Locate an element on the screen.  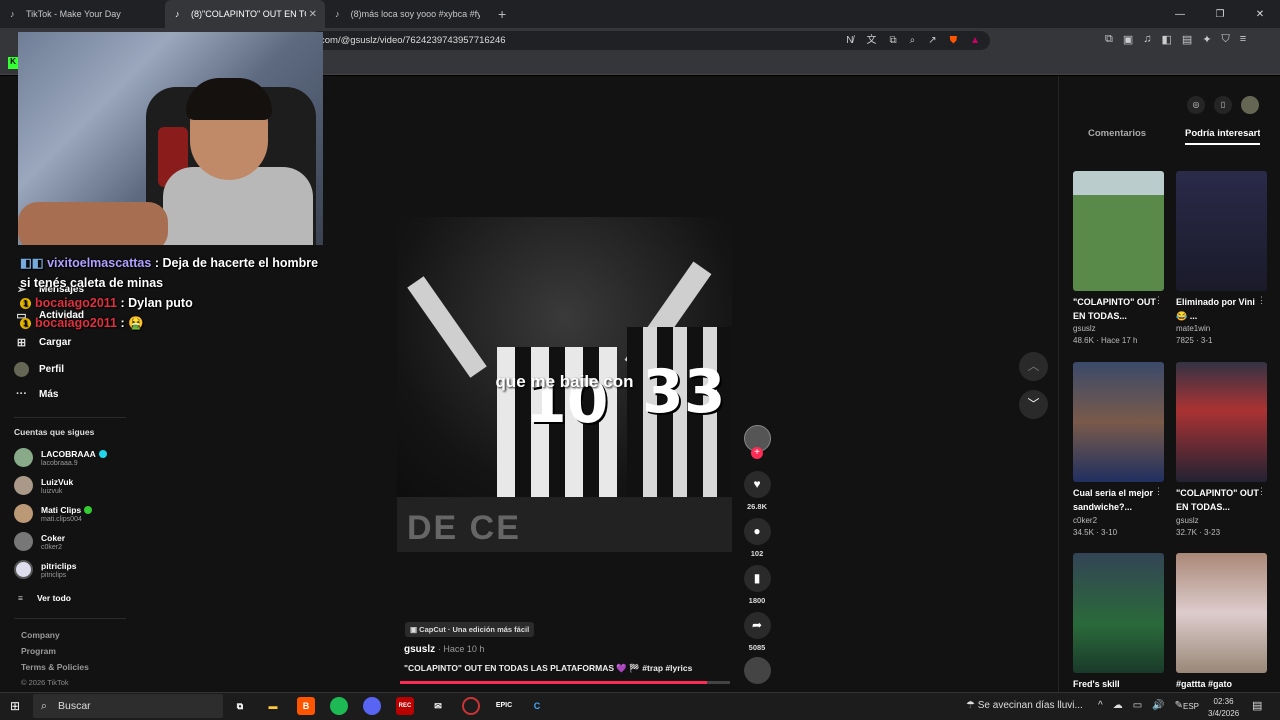
task-view-icon: ⧉ is located at coordinates (240, 706).